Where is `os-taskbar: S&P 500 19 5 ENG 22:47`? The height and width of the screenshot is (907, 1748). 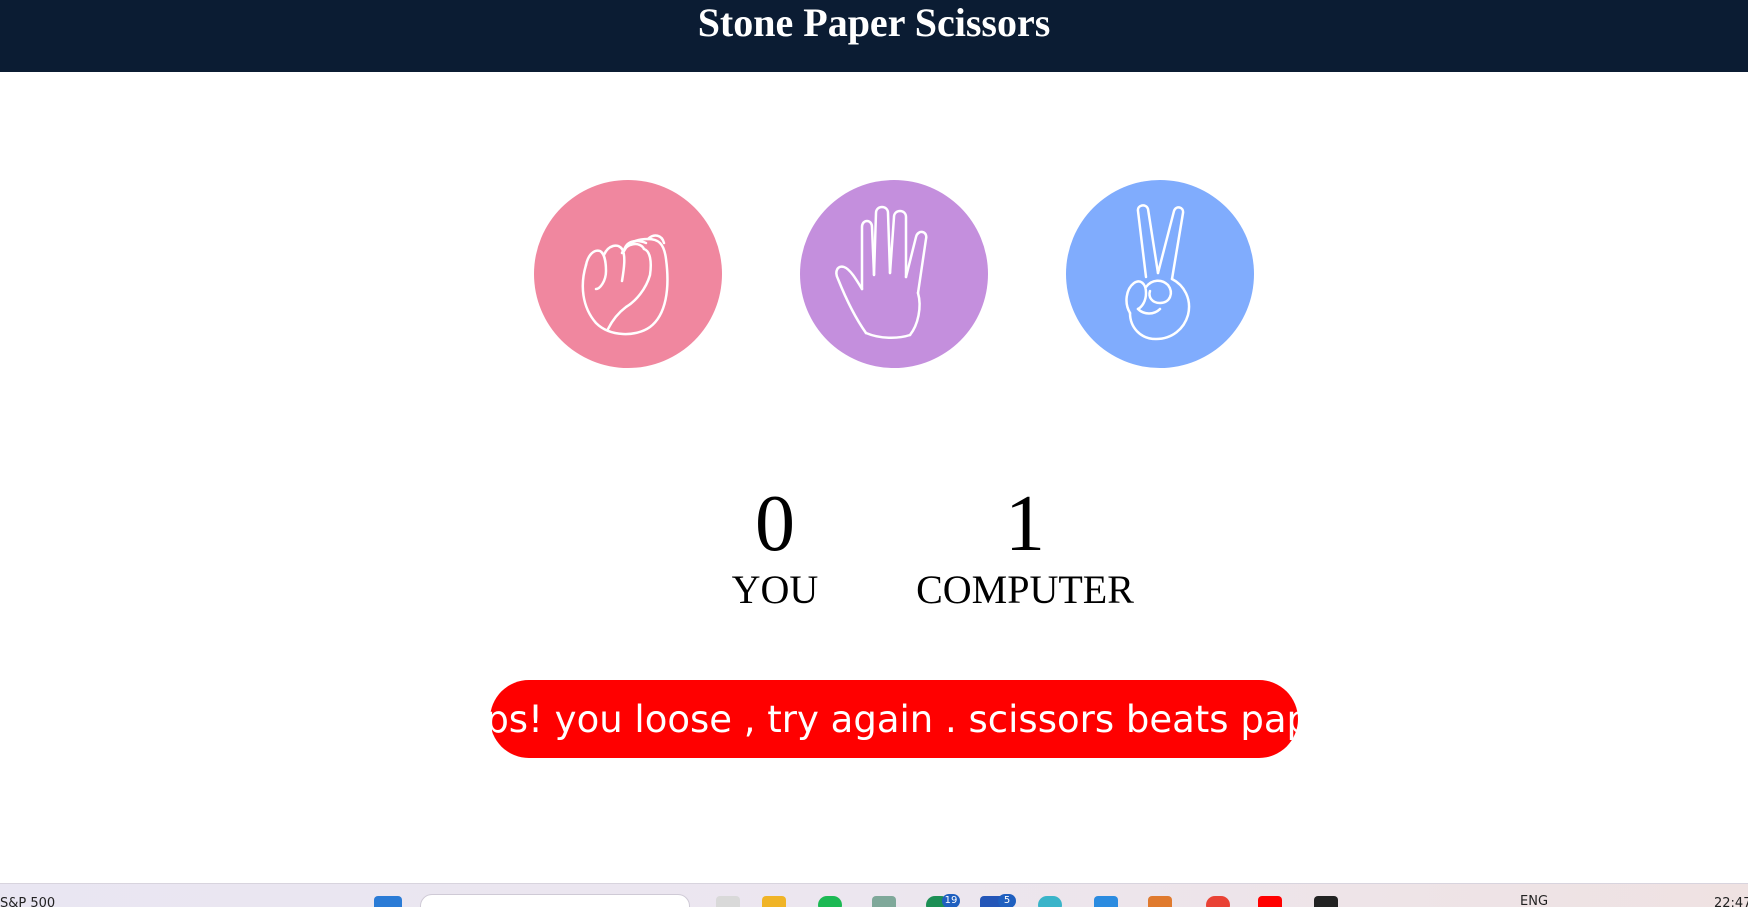 os-taskbar: S&P 500 19 5 ENG 22:47 is located at coordinates (874, 895).